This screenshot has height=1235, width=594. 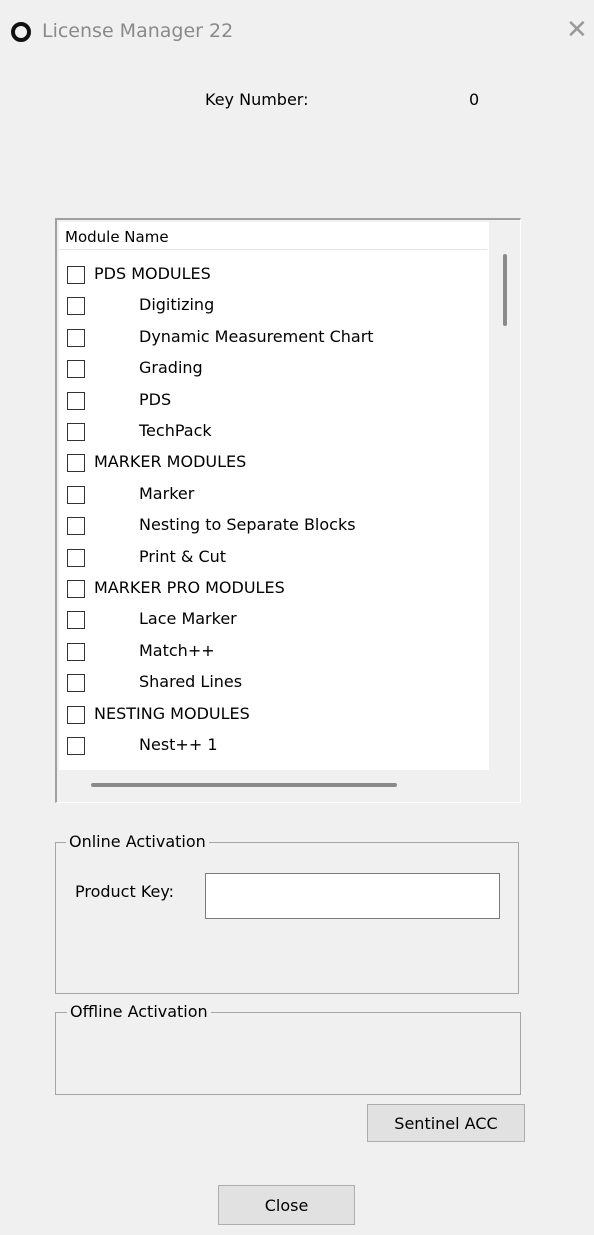 I want to click on module-row: MARKER PRO MODULES, so click(x=274, y=588).